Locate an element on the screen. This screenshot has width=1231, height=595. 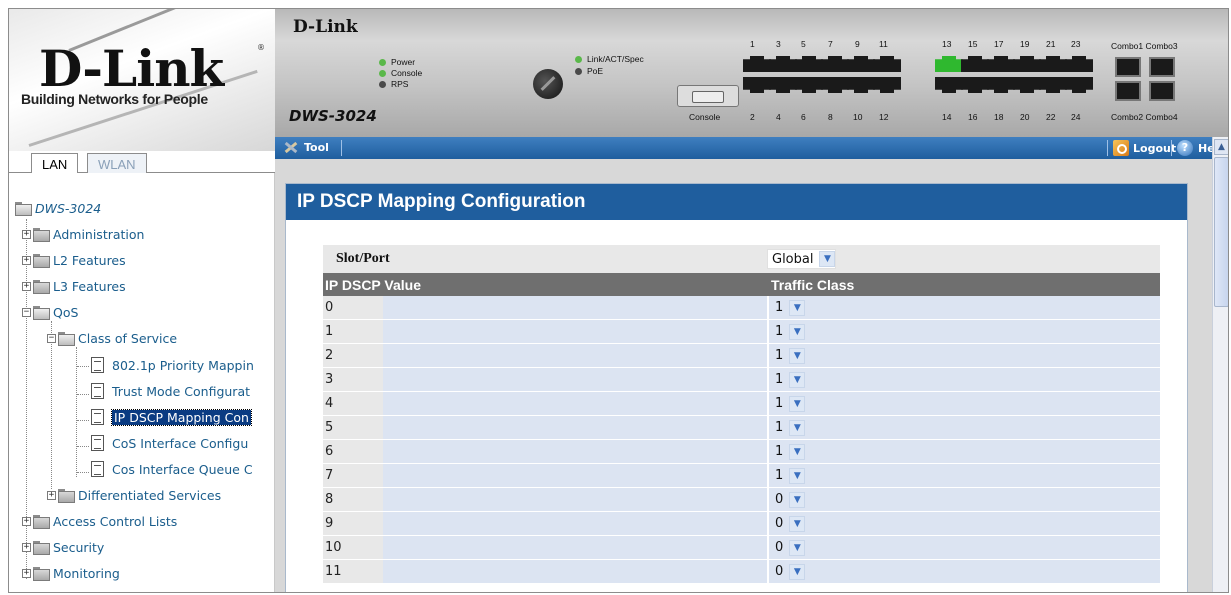
traffic-class-cell: 0 ▼ is located at coordinates (963, 499).